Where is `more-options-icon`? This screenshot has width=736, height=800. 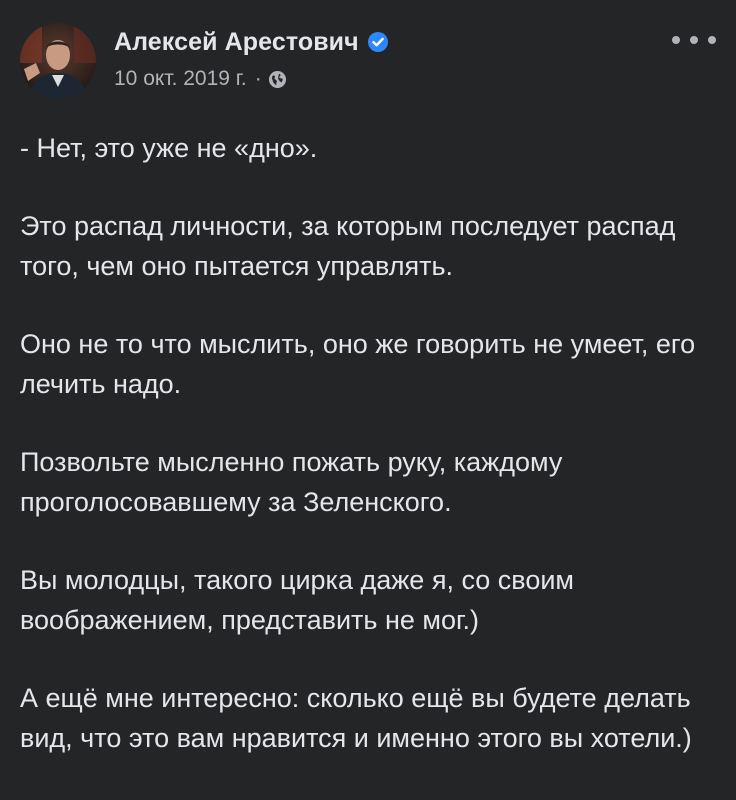
more-options-icon is located at coordinates (694, 40).